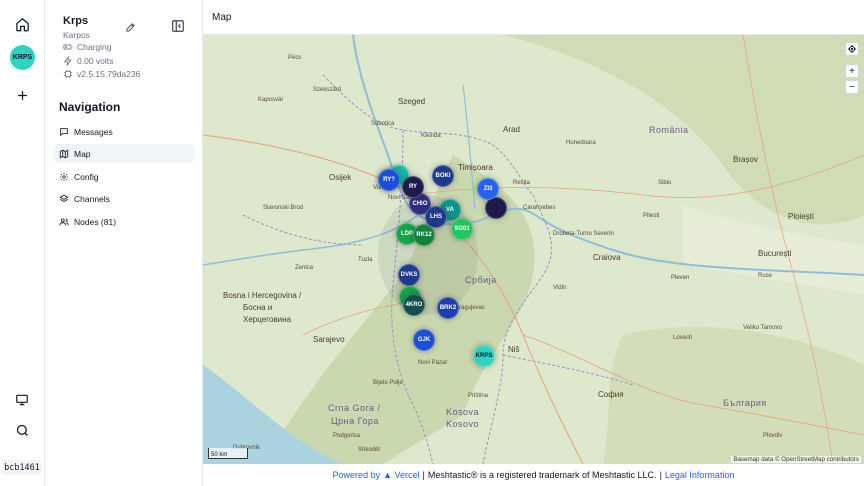  I want to click on nav-item-label: Channels, so click(92, 198).